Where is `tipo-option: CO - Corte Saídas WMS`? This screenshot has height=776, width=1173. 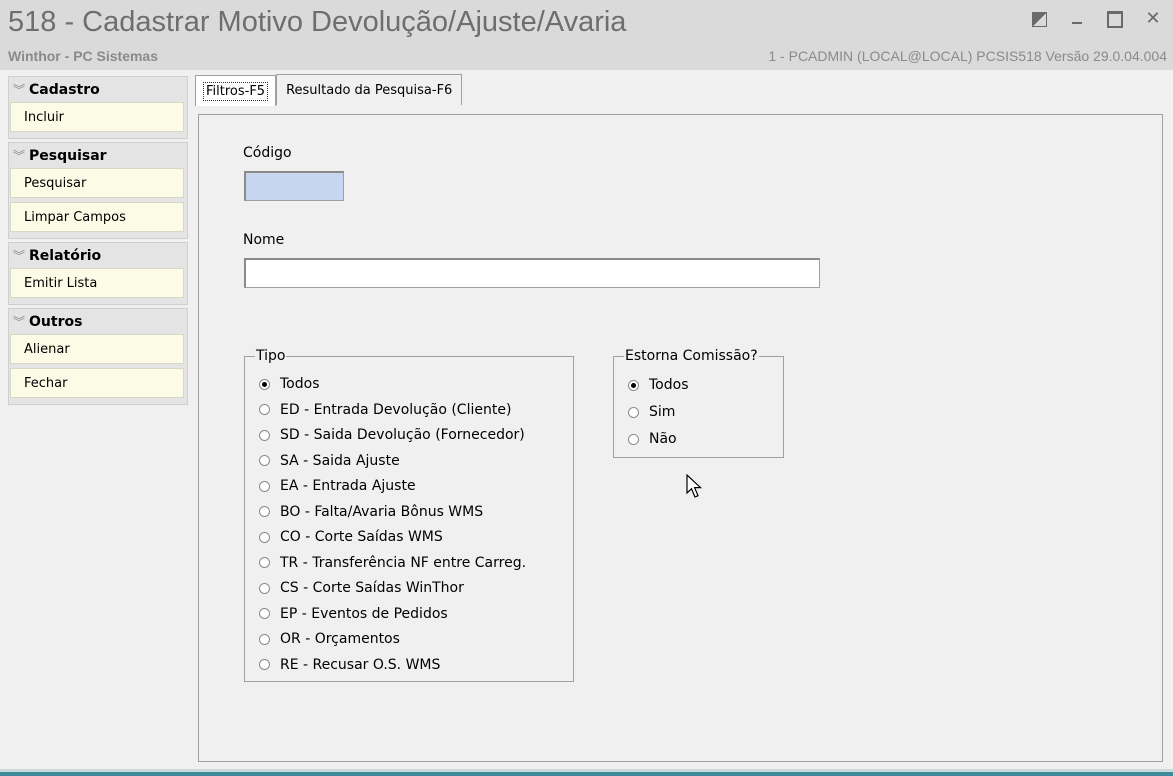 tipo-option: CO - Corte Saídas WMS is located at coordinates (351, 537).